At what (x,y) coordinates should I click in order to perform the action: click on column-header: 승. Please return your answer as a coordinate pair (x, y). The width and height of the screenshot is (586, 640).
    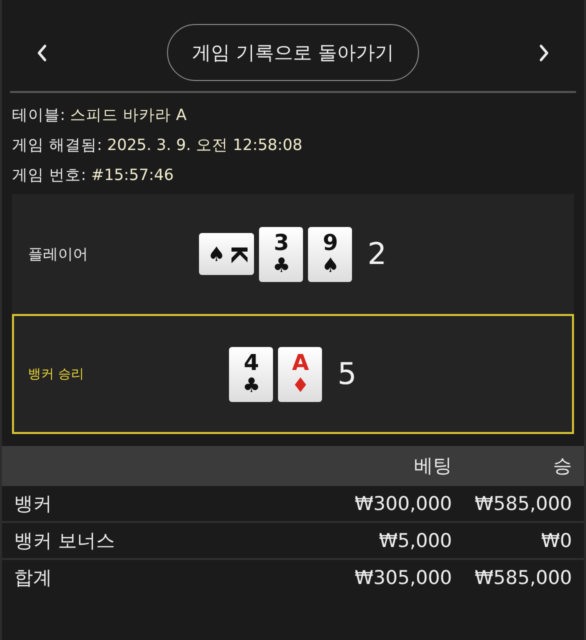
    Looking at the image, I should click on (562, 466).